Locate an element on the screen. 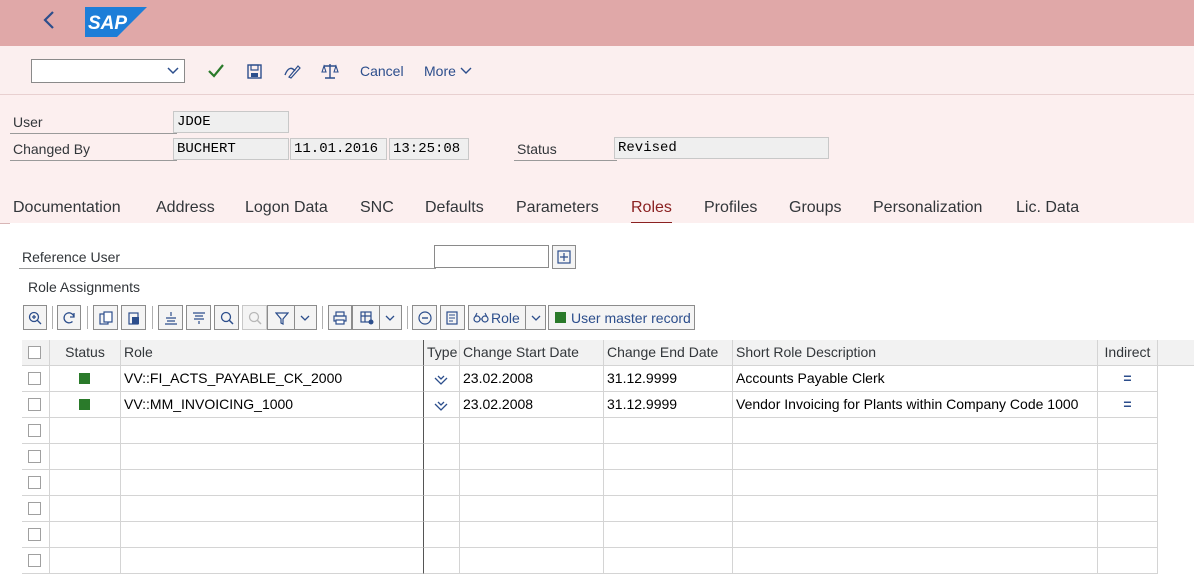 This screenshot has width=1194, height=576. select-all-checkbox is located at coordinates (34, 352).